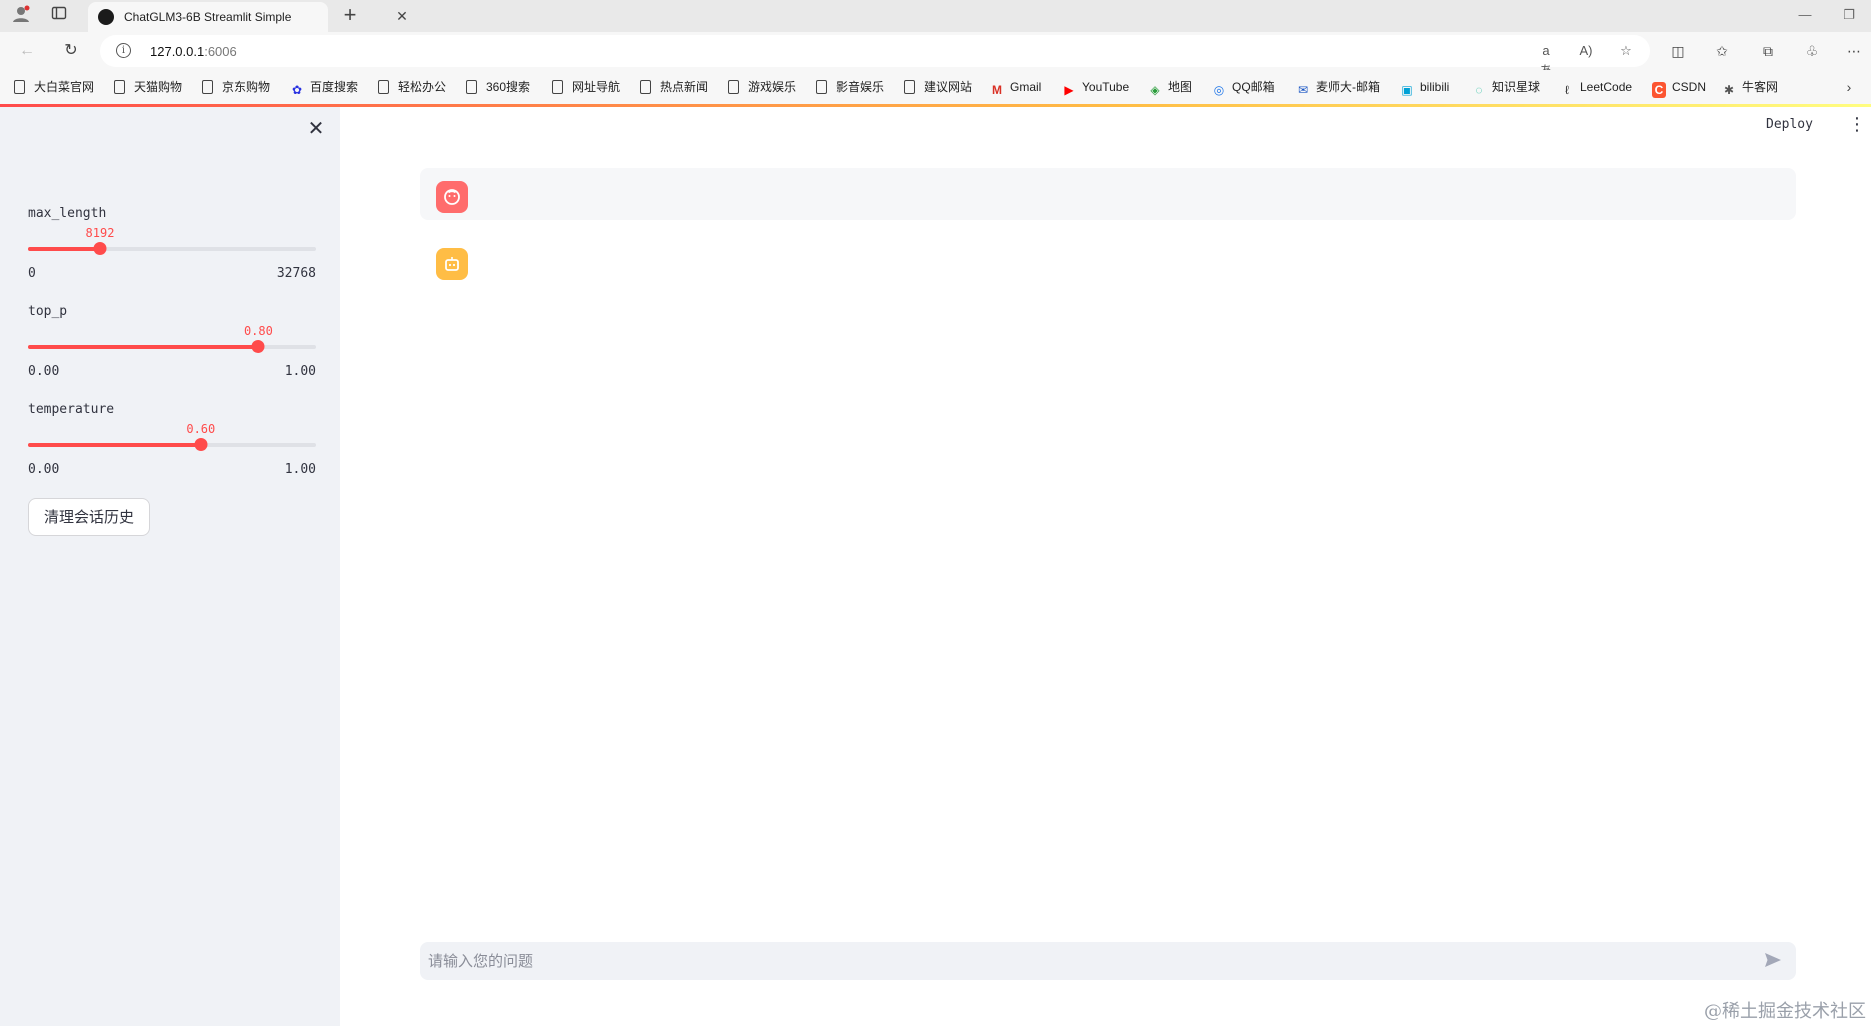  I want to click on deploy-button: Deploy, so click(1789, 124).